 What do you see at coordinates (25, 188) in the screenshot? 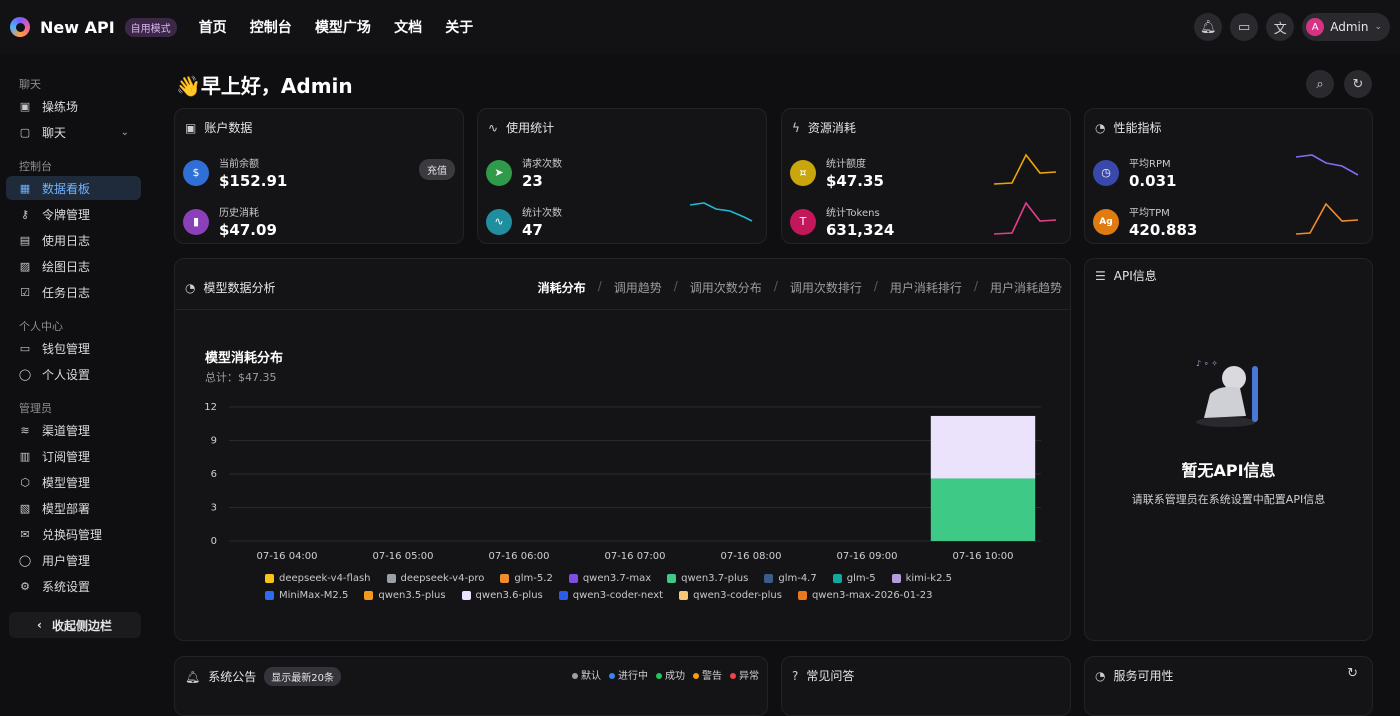
I see `dashboard-icon: ▦` at bounding box center [25, 188].